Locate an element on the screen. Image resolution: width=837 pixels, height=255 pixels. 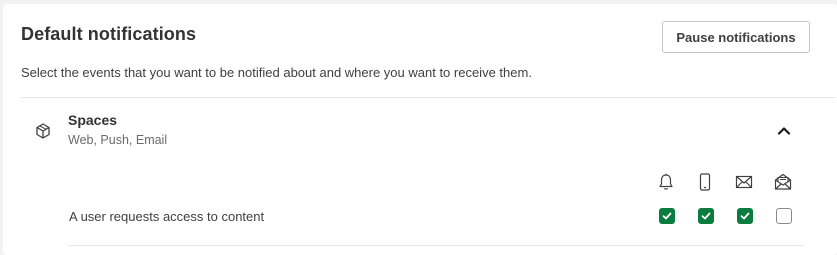
cube-icon is located at coordinates (43, 131).